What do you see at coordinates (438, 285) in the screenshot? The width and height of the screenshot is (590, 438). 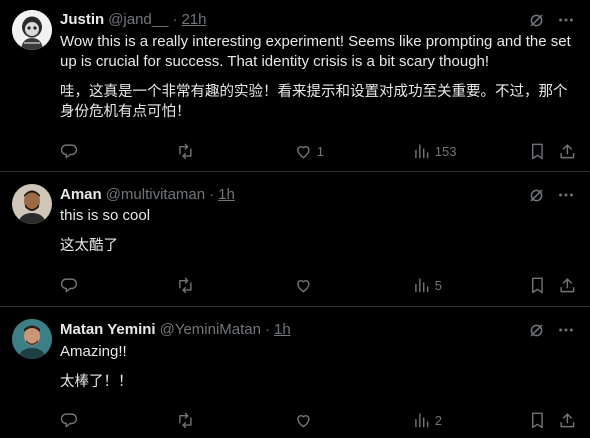 I see `view-count: 5` at bounding box center [438, 285].